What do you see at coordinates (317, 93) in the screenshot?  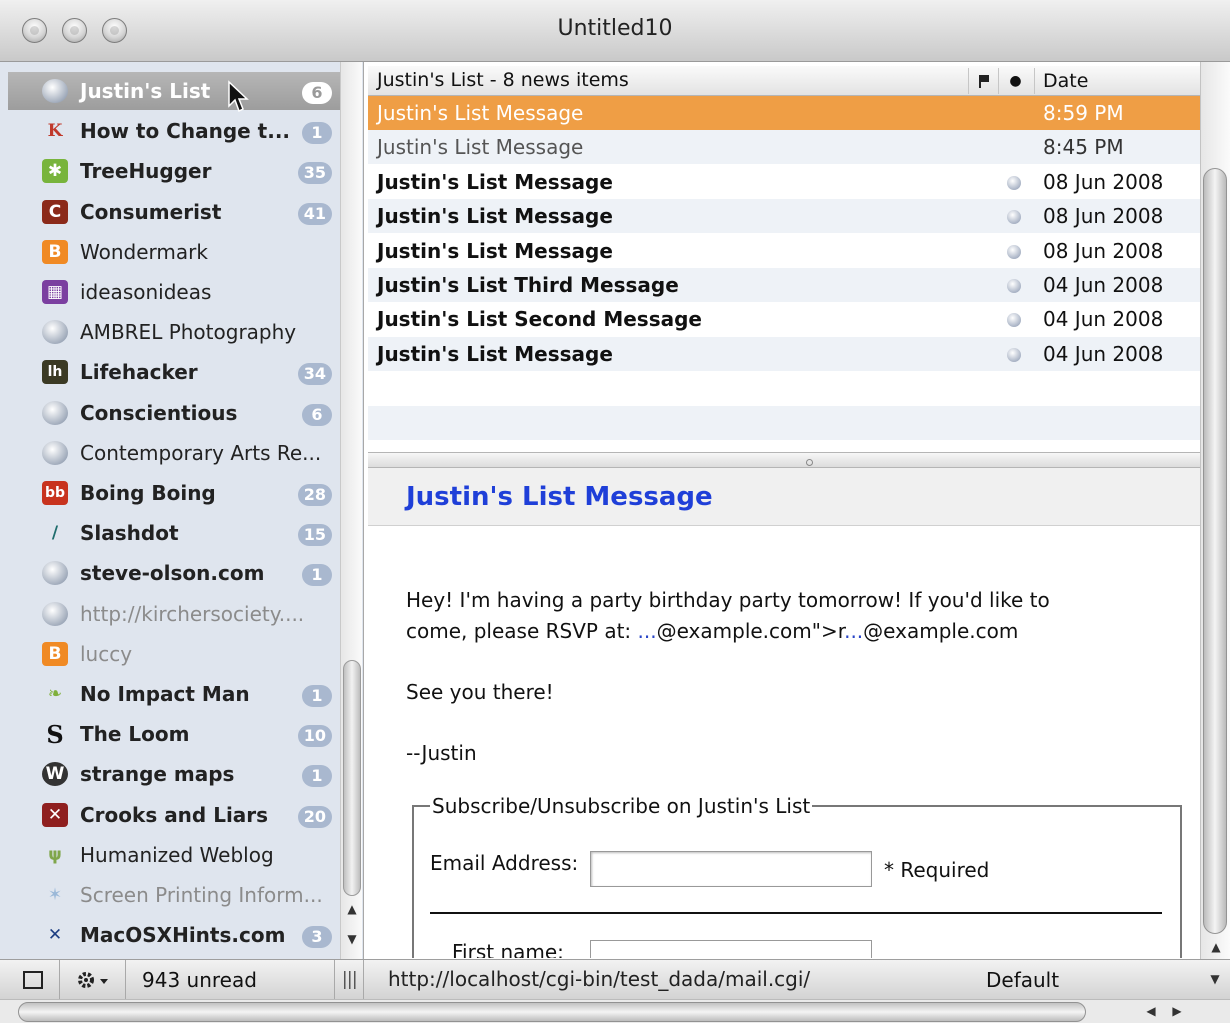 I see `unread-badge: 6` at bounding box center [317, 93].